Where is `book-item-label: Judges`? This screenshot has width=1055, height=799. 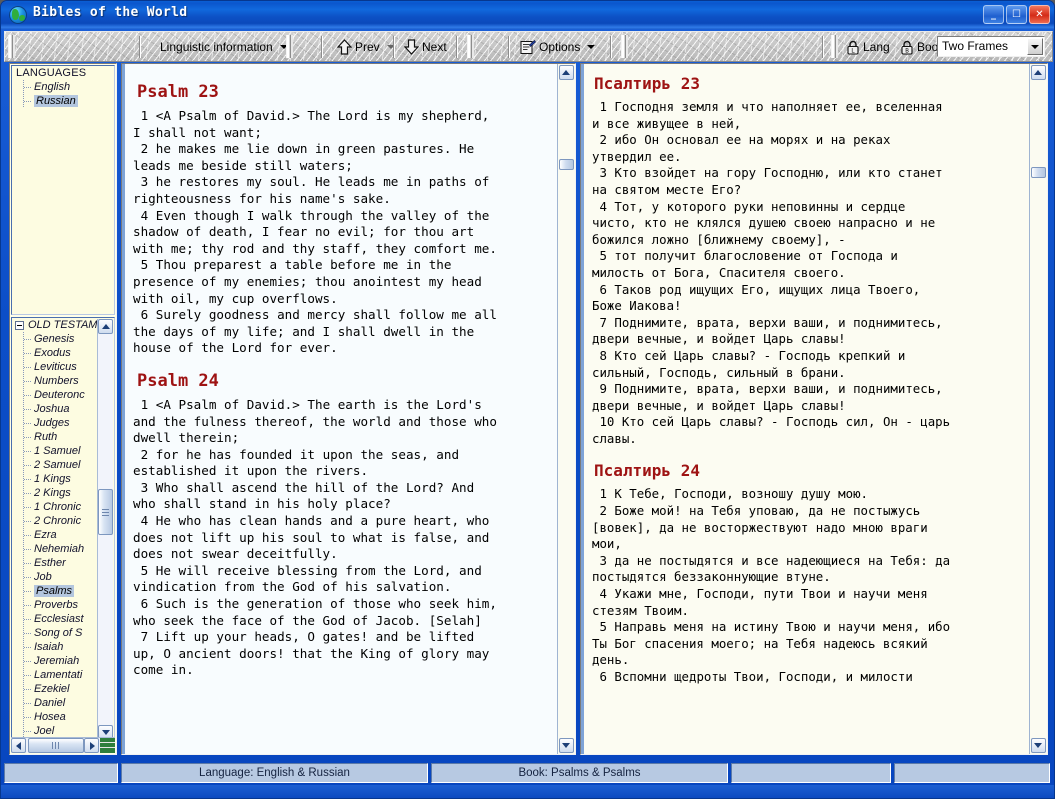 book-item-label: Judges is located at coordinates (52, 423).